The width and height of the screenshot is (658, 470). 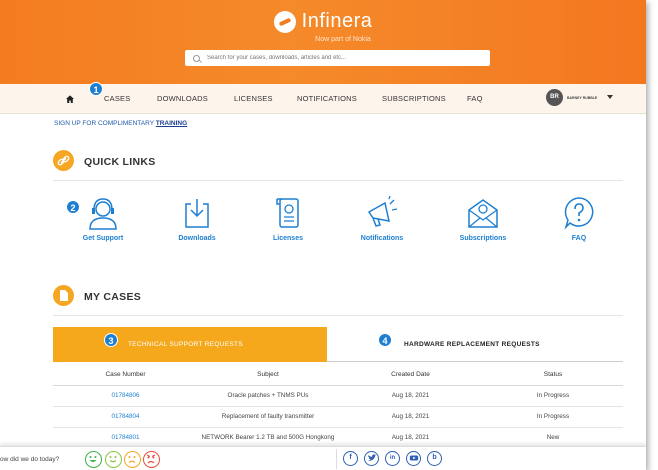 What do you see at coordinates (553, 438) in the screenshot?
I see `case-status: New` at bounding box center [553, 438].